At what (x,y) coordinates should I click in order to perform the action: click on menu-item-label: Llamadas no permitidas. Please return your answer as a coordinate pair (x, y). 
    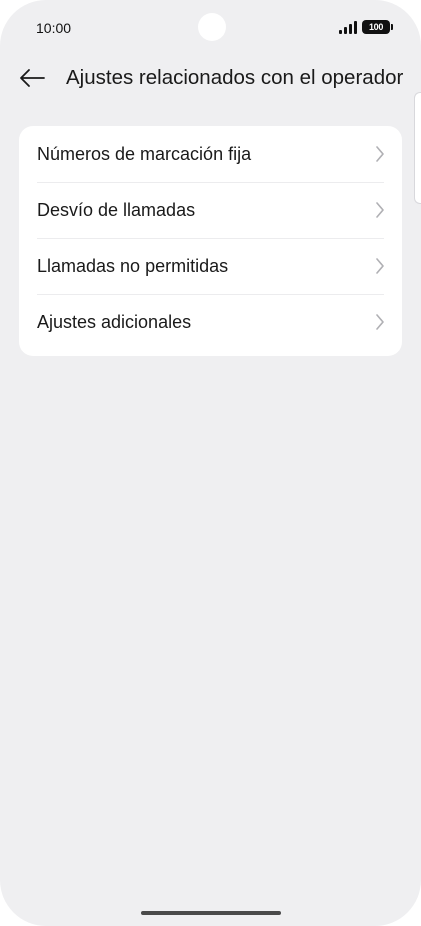
    Looking at the image, I should click on (133, 265).